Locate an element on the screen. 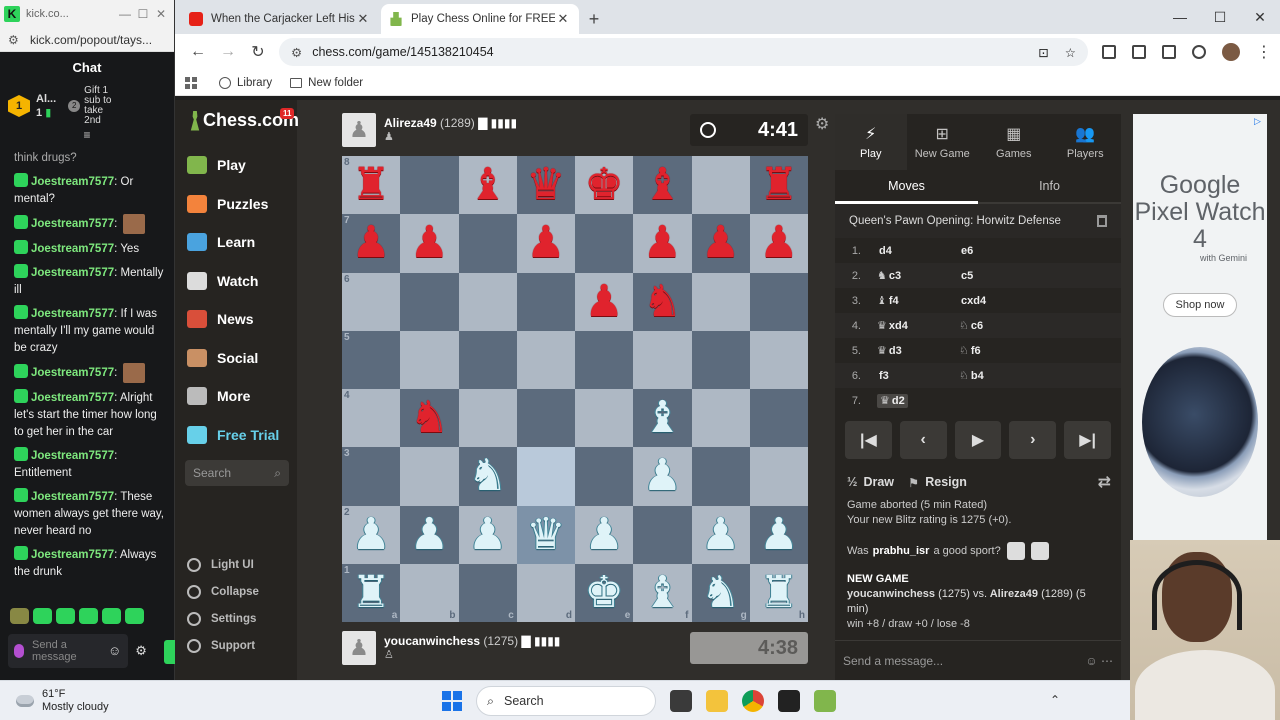  light-ui-toggle: Light UI is located at coordinates (220, 565).